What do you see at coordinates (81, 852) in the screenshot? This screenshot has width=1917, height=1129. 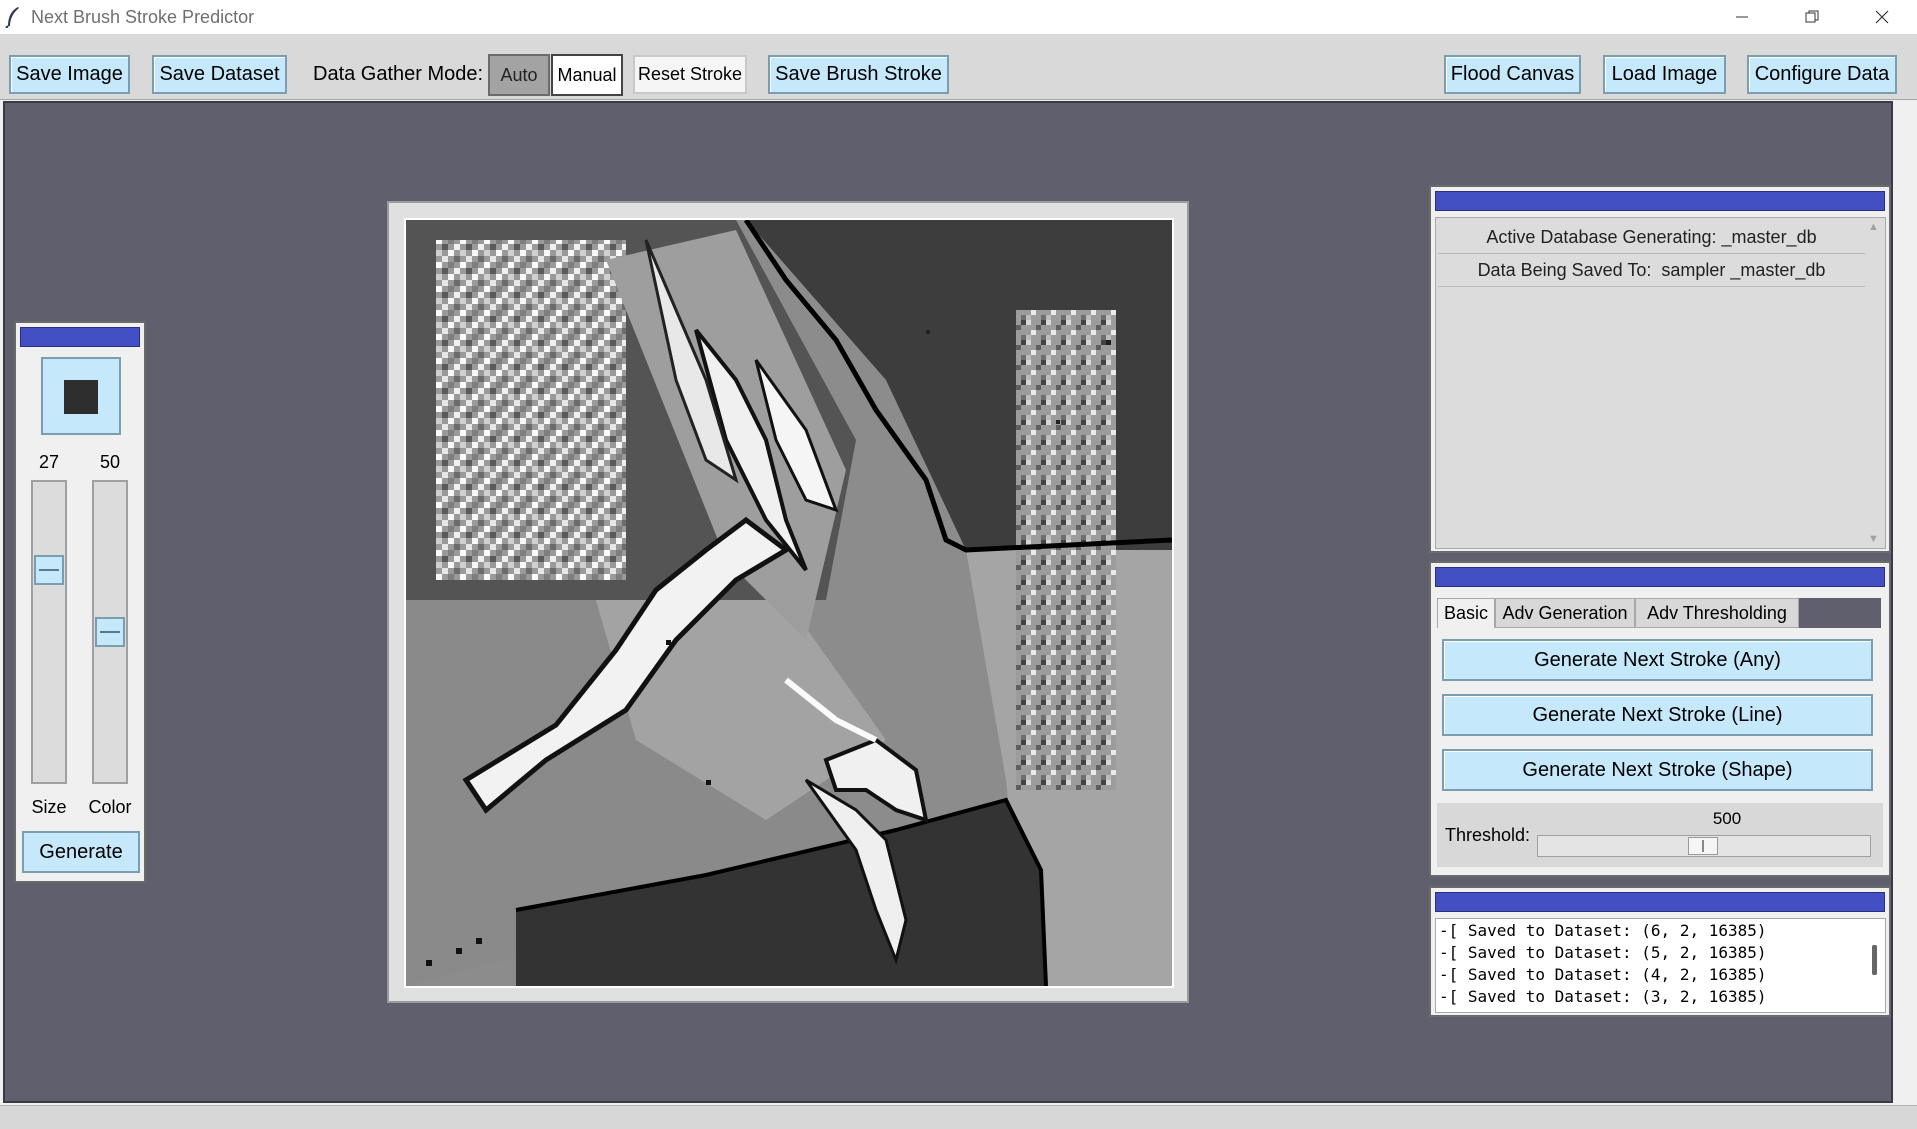 I see `generate-button: Generate` at bounding box center [81, 852].